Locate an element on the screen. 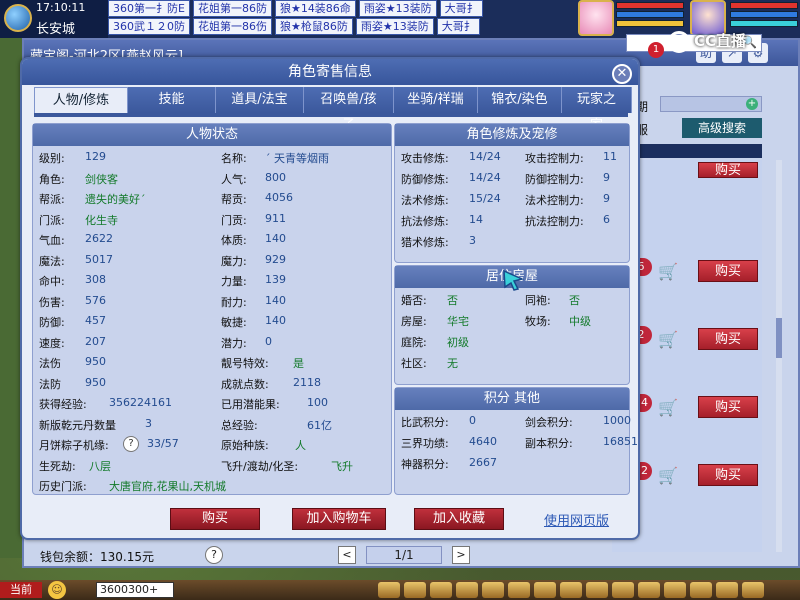 The width and height of the screenshot is (800, 600). chat-input: 3600300+ is located at coordinates (135, 590).